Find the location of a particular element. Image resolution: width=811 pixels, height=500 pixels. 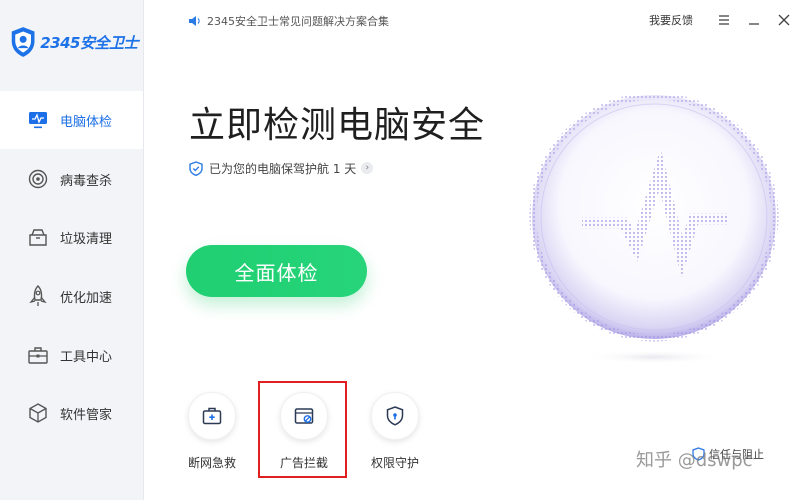

menu-icon is located at coordinates (724, 20).